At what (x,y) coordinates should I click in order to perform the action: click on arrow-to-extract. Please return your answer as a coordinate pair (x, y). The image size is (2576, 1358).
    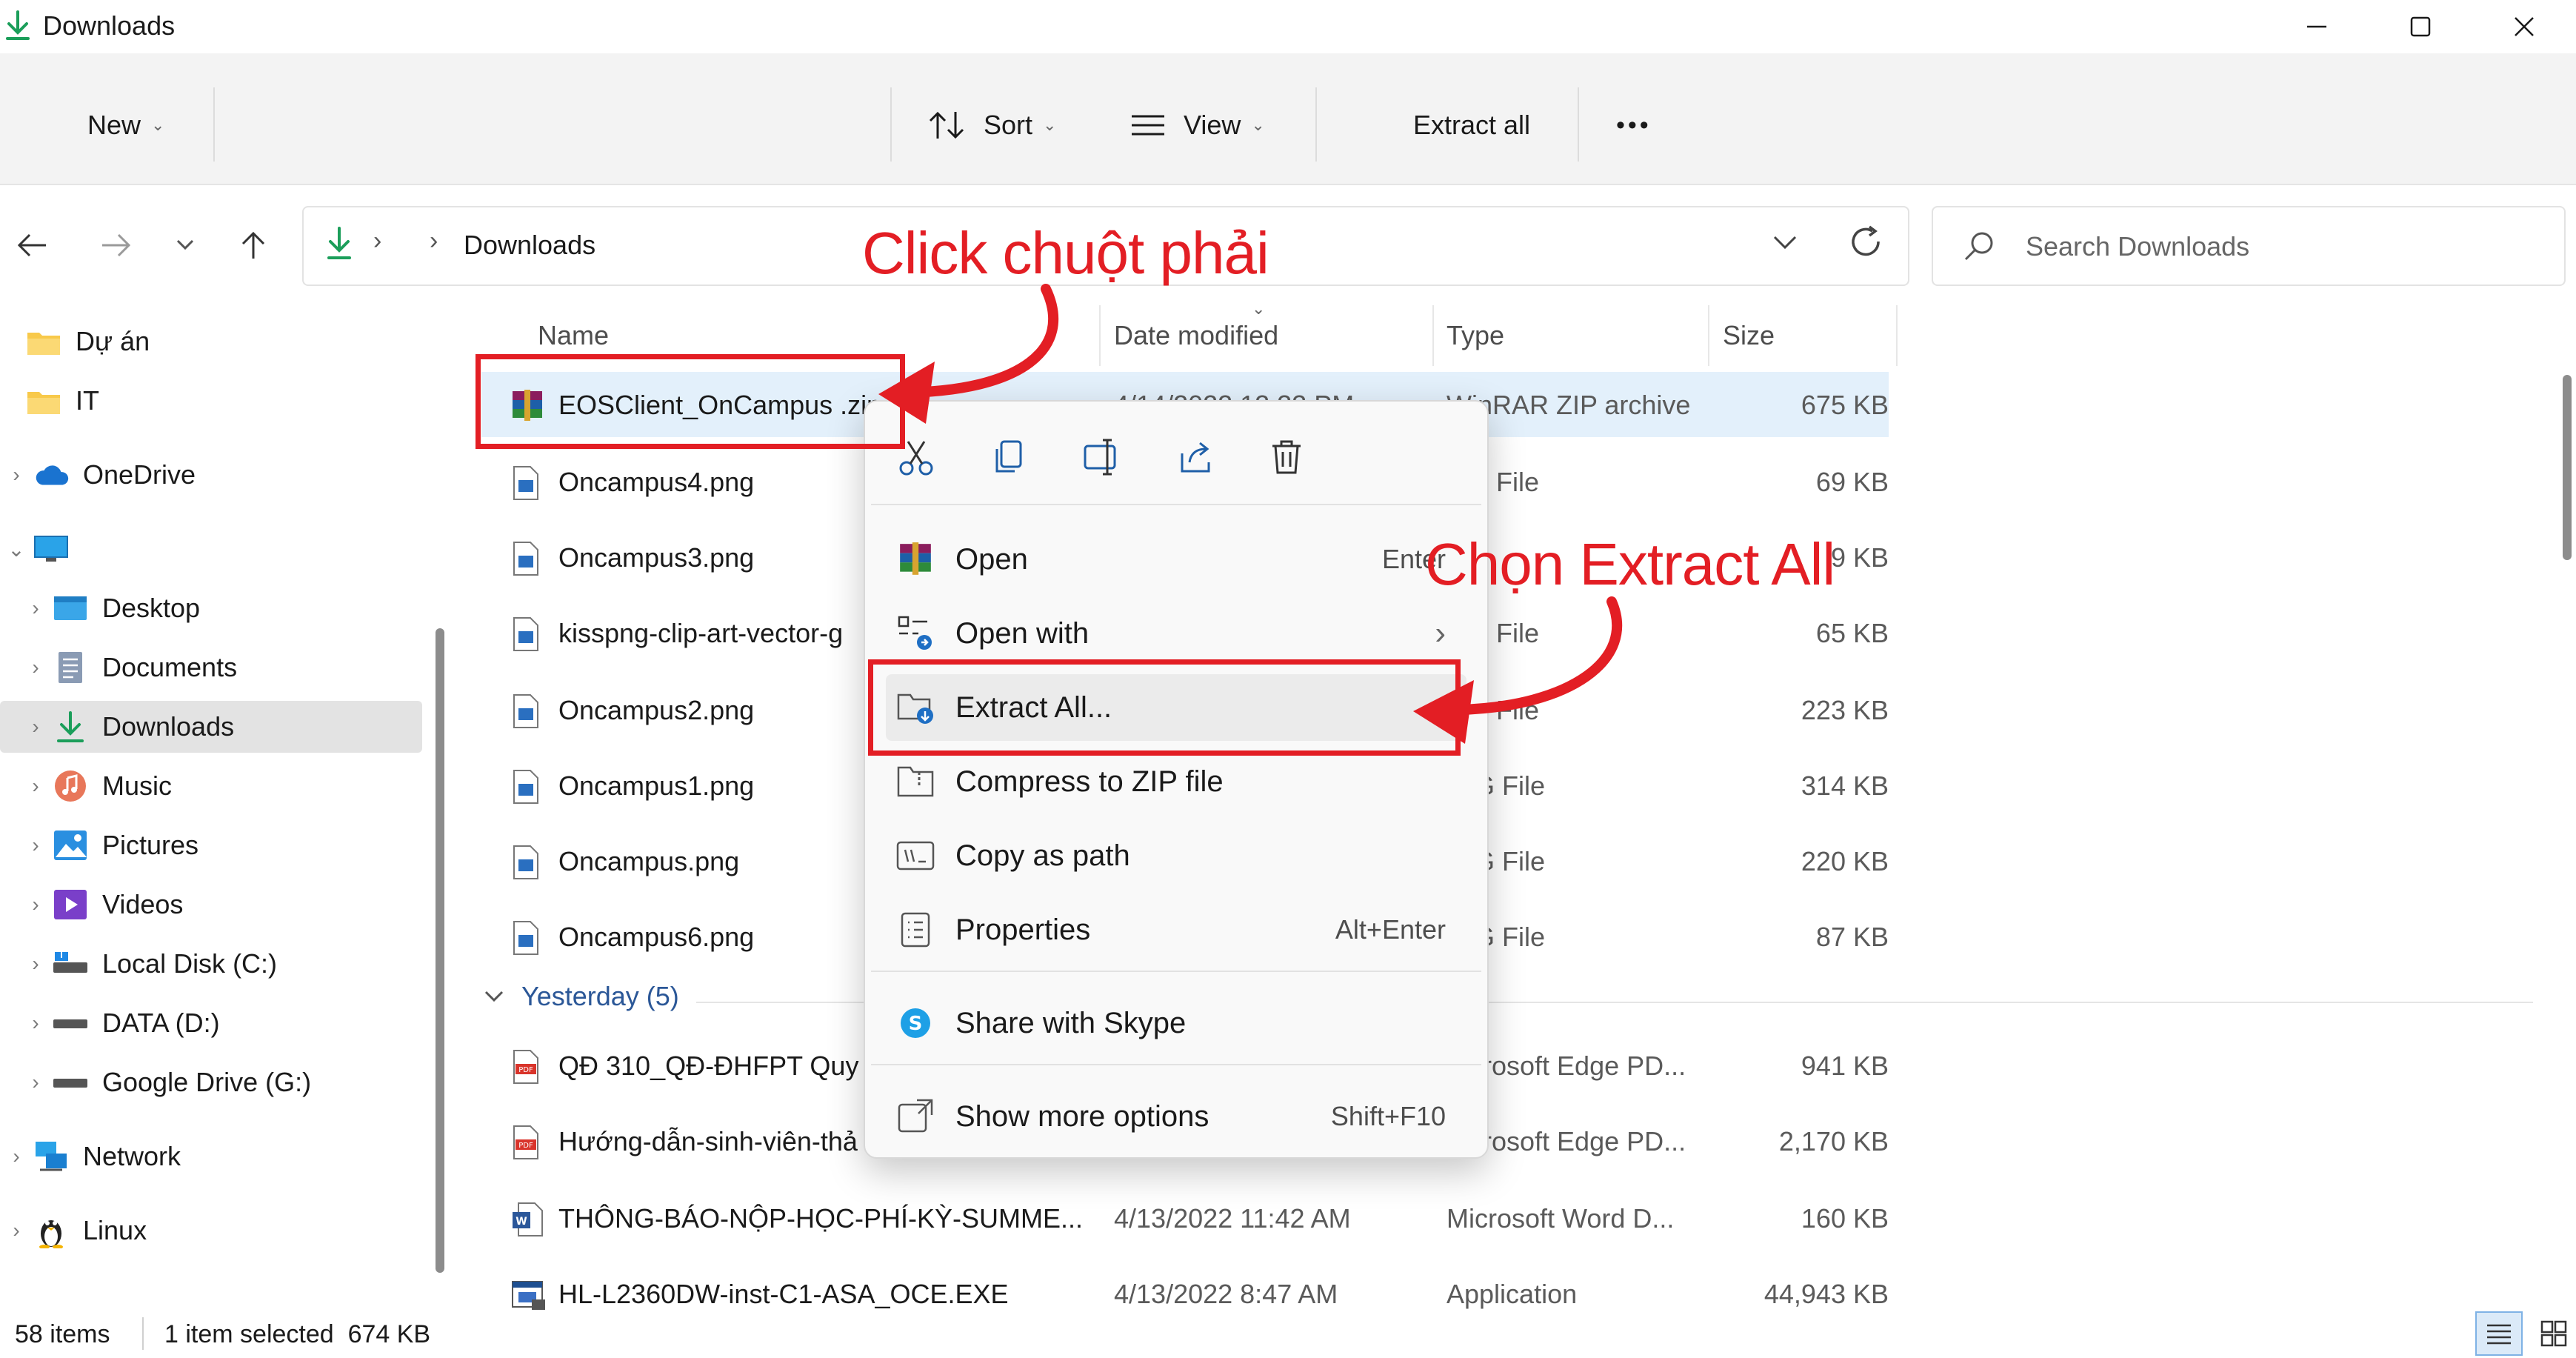
    Looking at the image, I should click on (1538, 656).